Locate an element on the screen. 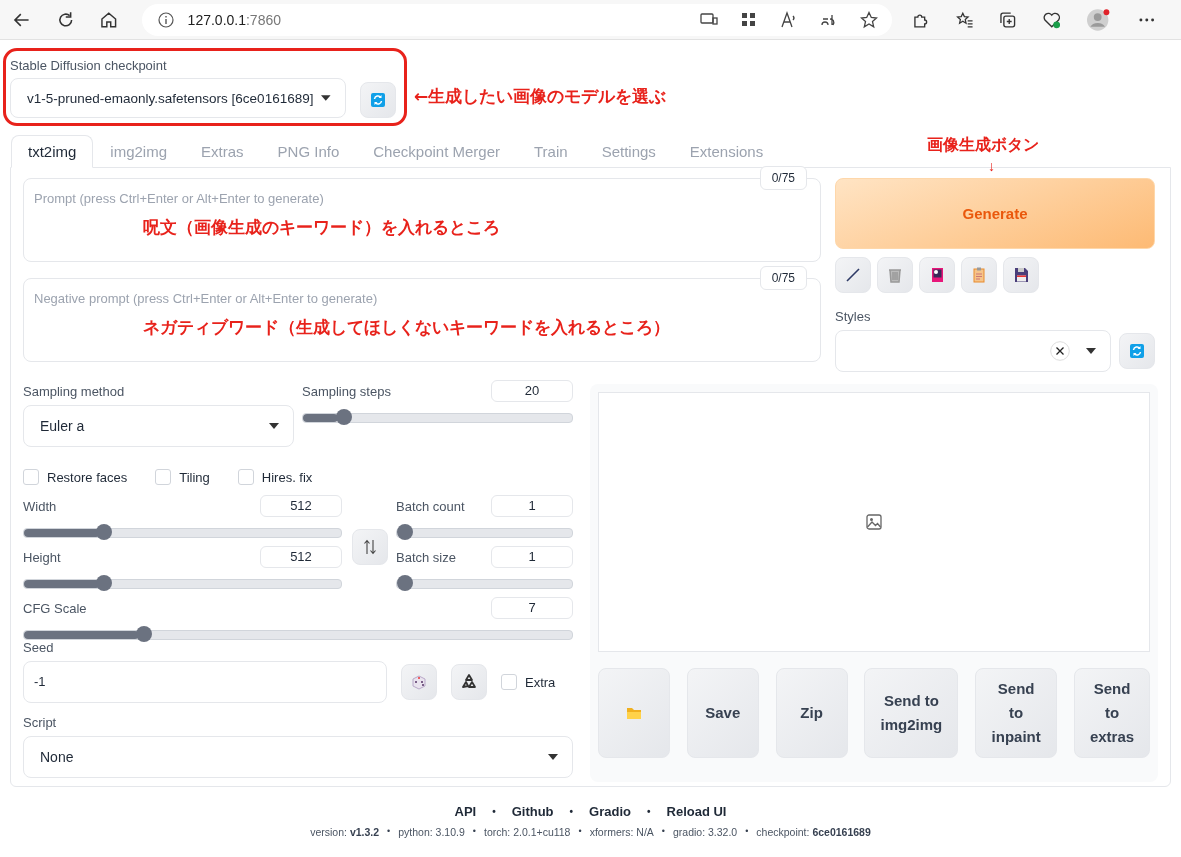 Image resolution: width=1181 pixels, height=857 pixels. number-field: 20 is located at coordinates (532, 391).